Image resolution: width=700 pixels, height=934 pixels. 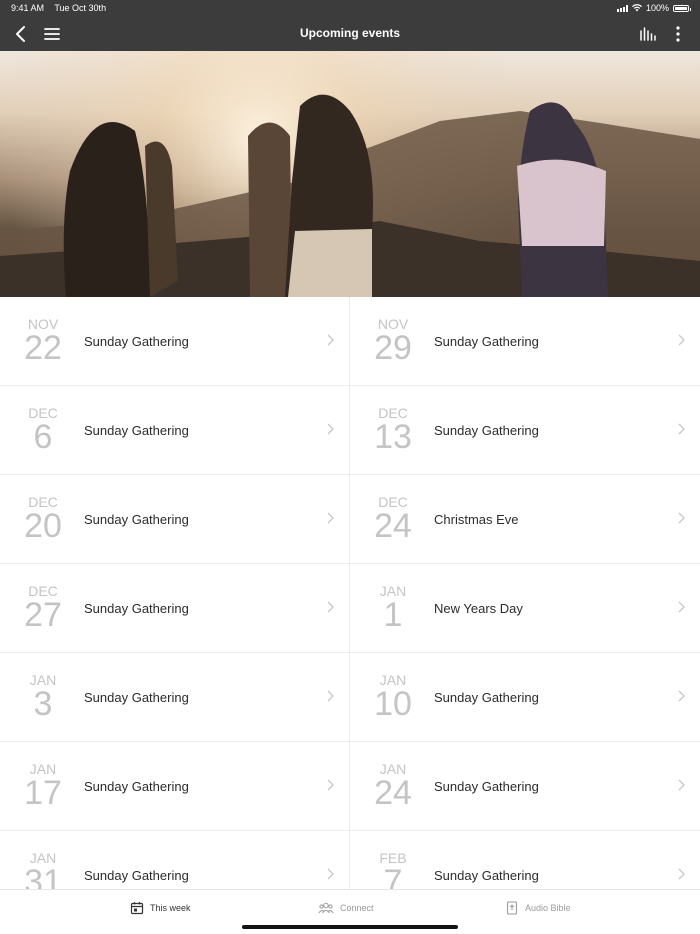 I want to click on battery-percent: 100%, so click(x=657, y=8).